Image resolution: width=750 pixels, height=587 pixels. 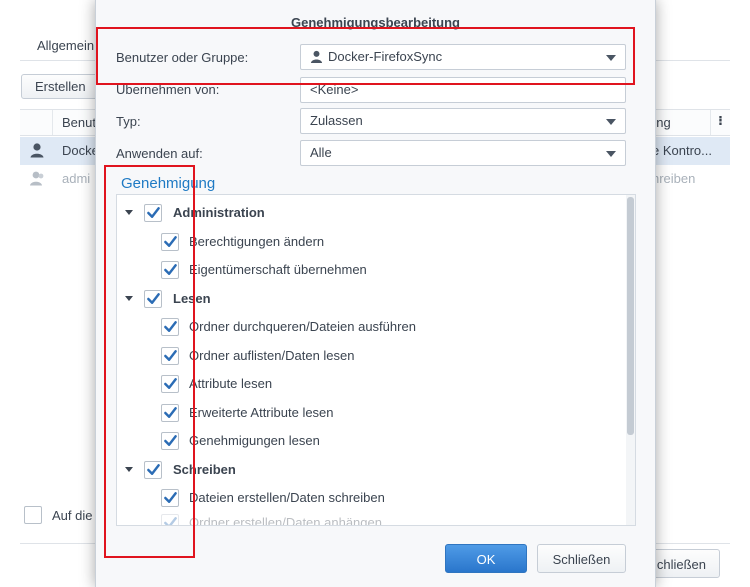 What do you see at coordinates (231, 383) in the screenshot?
I see `permission-label: Attribute lesen` at bounding box center [231, 383].